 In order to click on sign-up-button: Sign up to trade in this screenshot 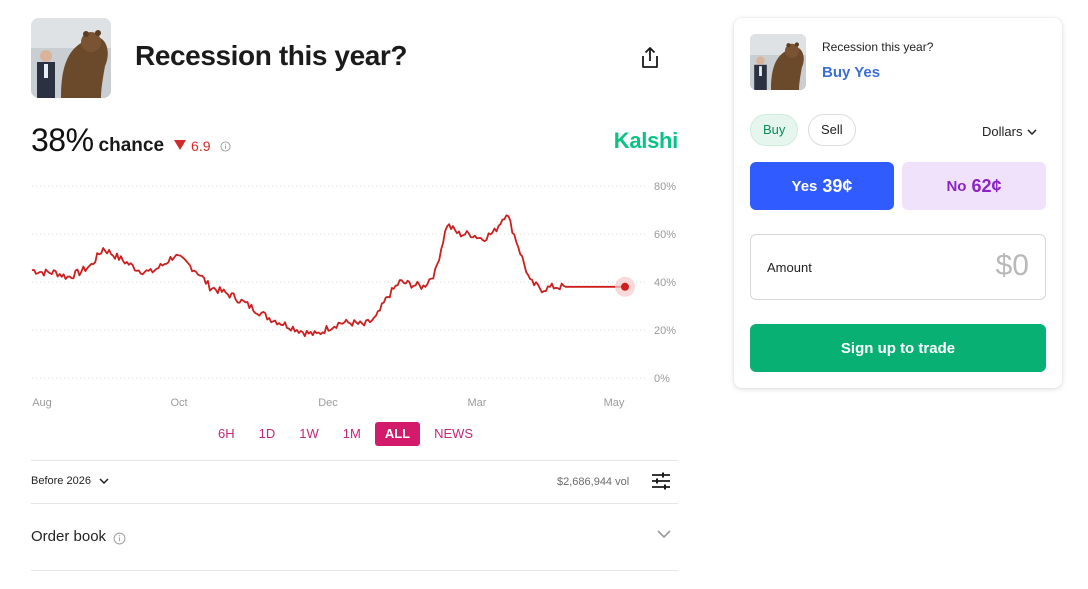, I will do `click(898, 348)`.